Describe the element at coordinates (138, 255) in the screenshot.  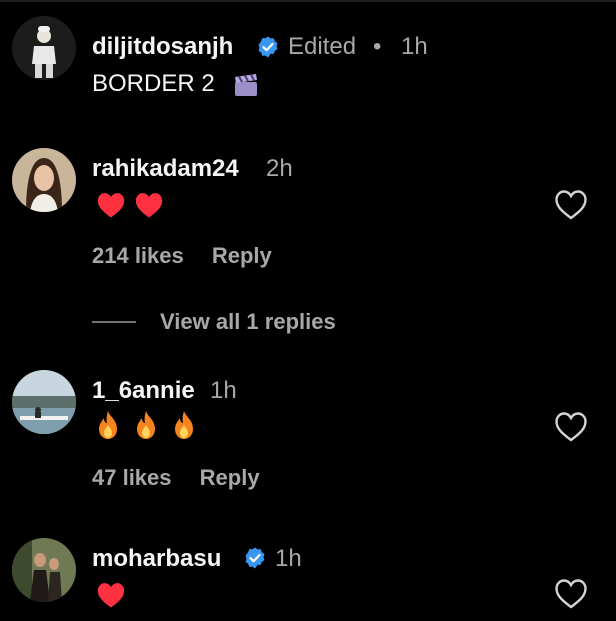
I see `likes-count: 214 likes` at that location.